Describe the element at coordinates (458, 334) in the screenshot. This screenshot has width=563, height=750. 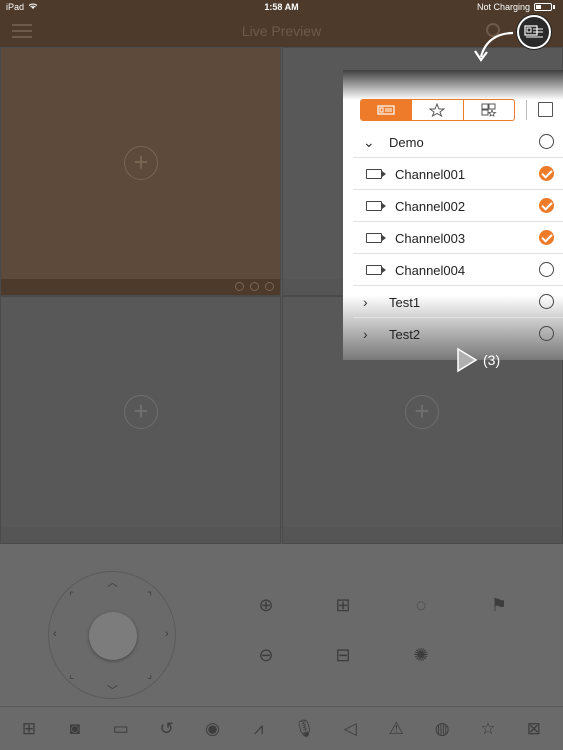
I see `group-row-test2: › Test2` at that location.